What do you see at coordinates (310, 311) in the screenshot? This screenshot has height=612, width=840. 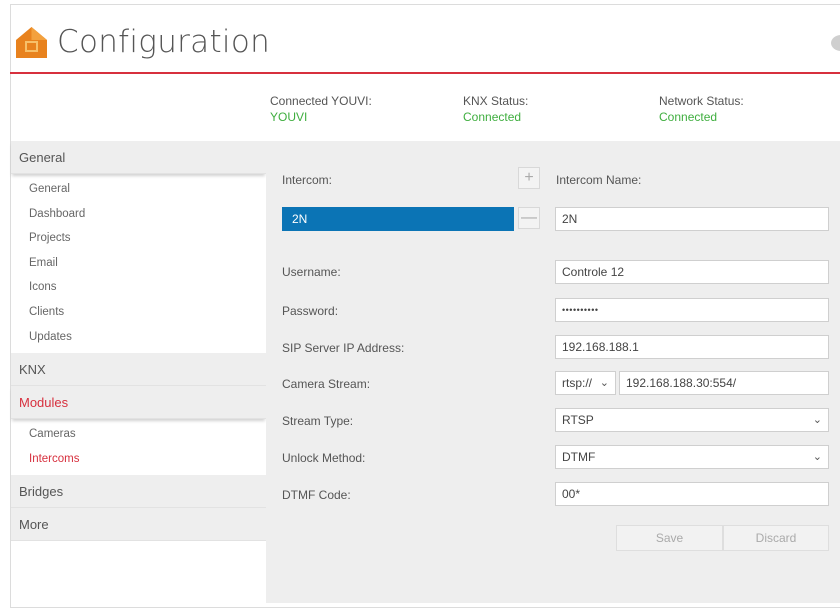 I see `password-label: Password:` at bounding box center [310, 311].